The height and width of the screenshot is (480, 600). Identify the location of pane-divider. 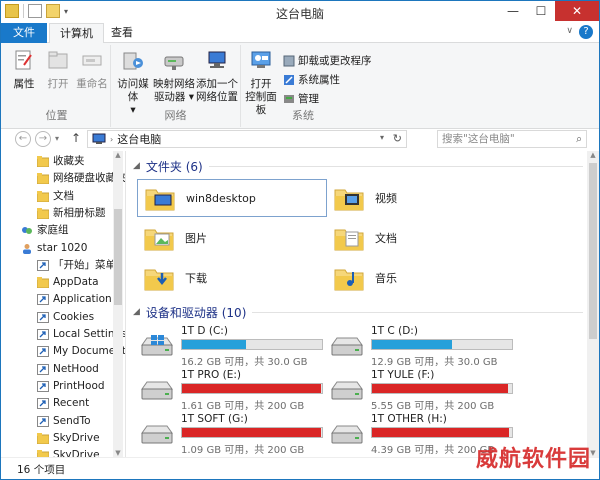
(125, 304).